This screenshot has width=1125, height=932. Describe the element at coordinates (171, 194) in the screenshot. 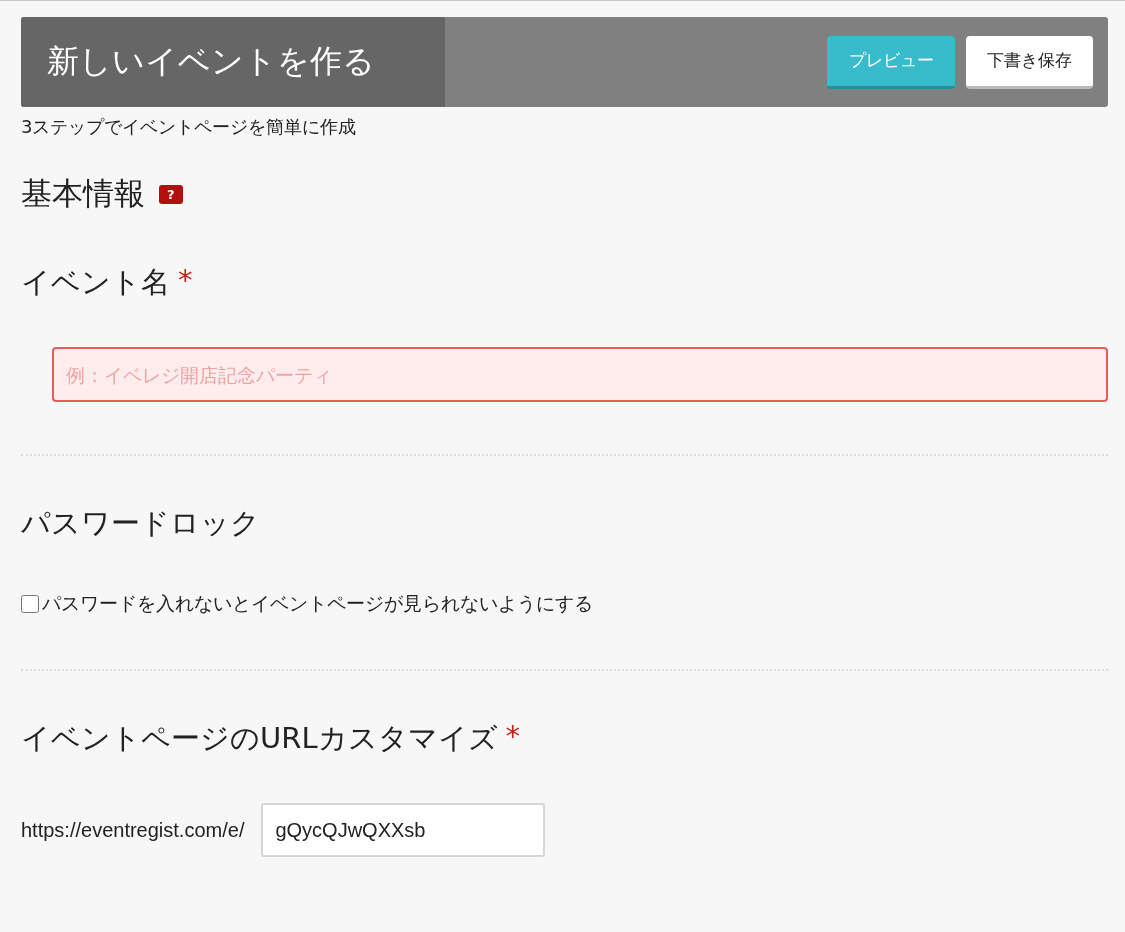

I see `help-badge: ?` at that location.